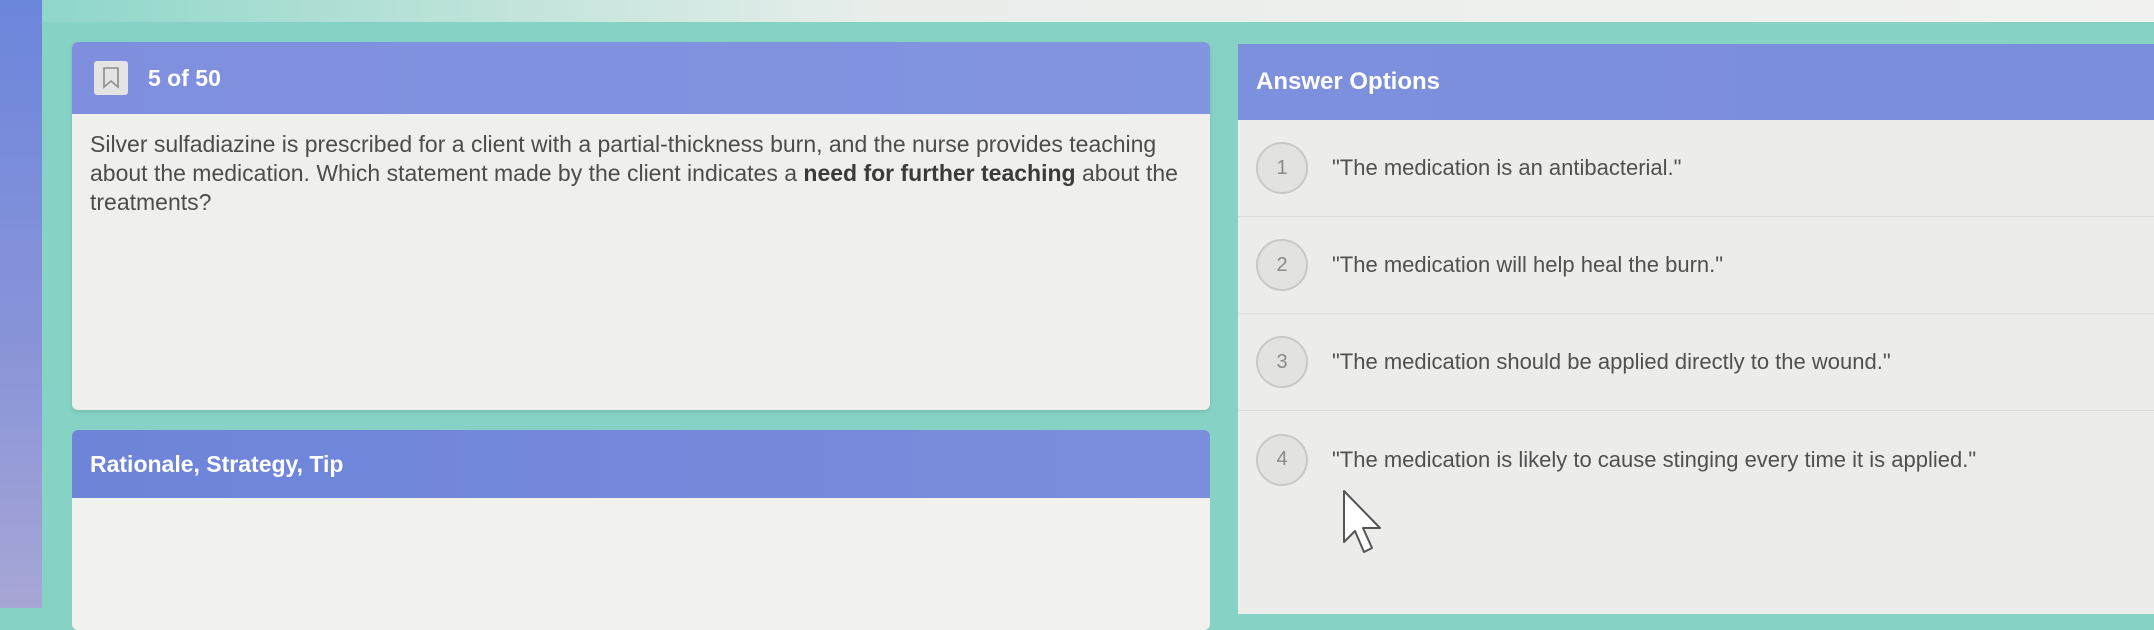  I want to click on option-number-badge: 1, so click(1282, 168).